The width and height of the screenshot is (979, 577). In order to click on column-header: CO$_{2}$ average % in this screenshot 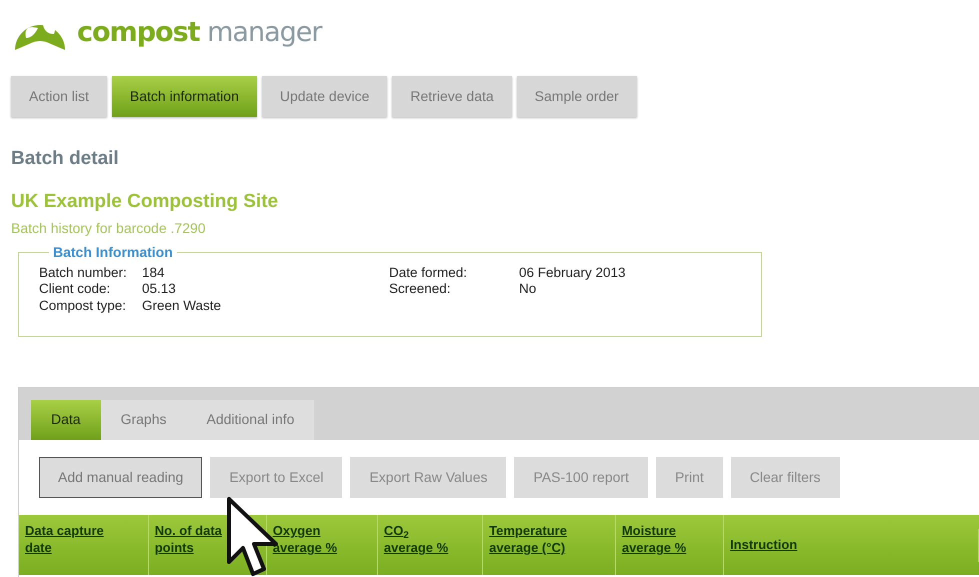, I will do `click(431, 545)`.